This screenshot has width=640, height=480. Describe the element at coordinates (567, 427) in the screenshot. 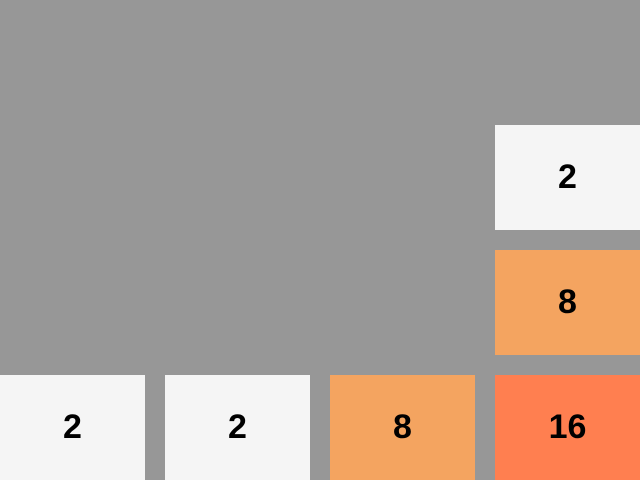

I see `tile-r3-c3: 16` at that location.